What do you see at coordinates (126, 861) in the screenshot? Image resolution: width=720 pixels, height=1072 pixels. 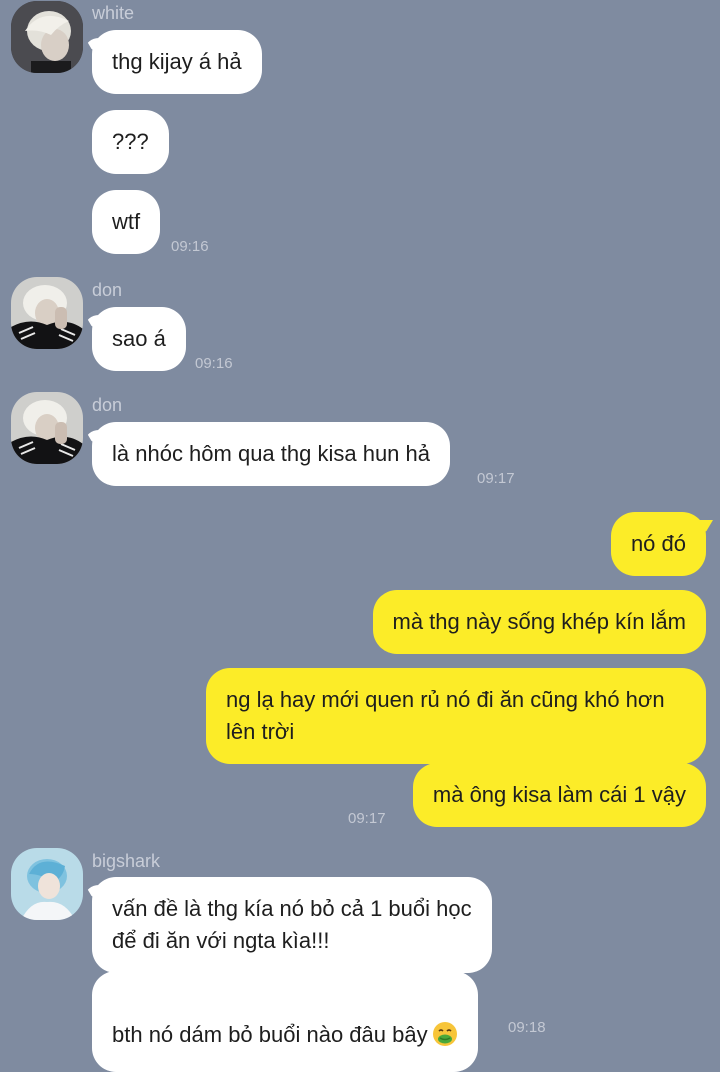 I see `sender-name-bigshark: bigshark` at bounding box center [126, 861].